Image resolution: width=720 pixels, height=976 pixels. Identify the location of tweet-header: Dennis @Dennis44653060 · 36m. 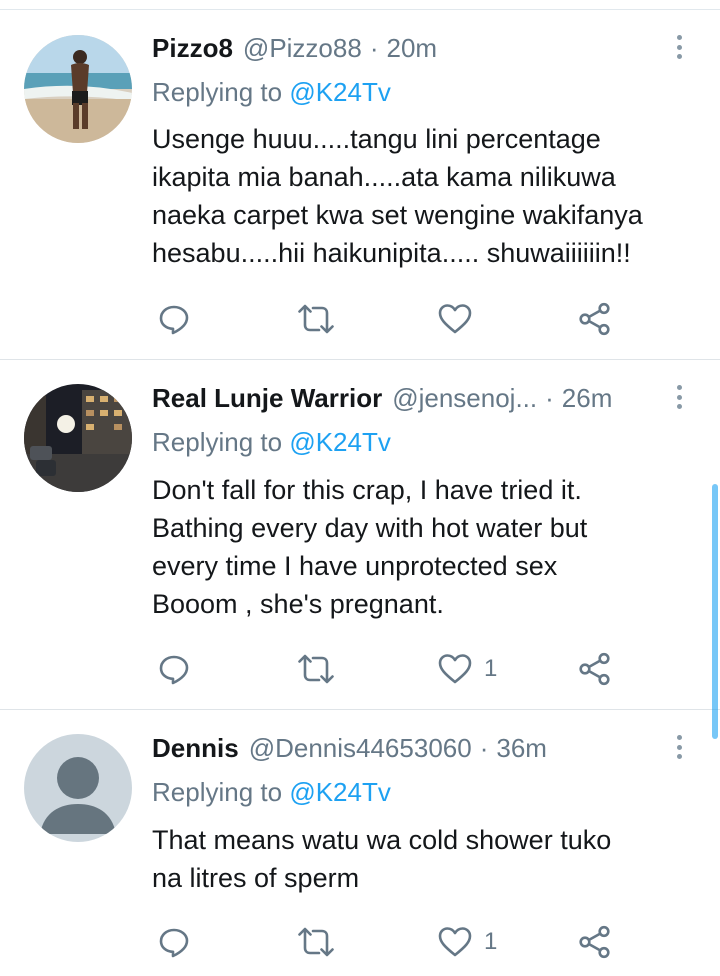
(349, 748).